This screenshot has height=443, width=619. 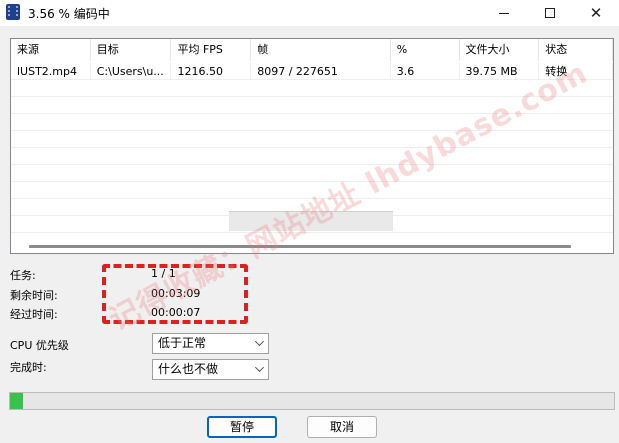 What do you see at coordinates (342, 427) in the screenshot?
I see `cancel-button: 取消` at bounding box center [342, 427].